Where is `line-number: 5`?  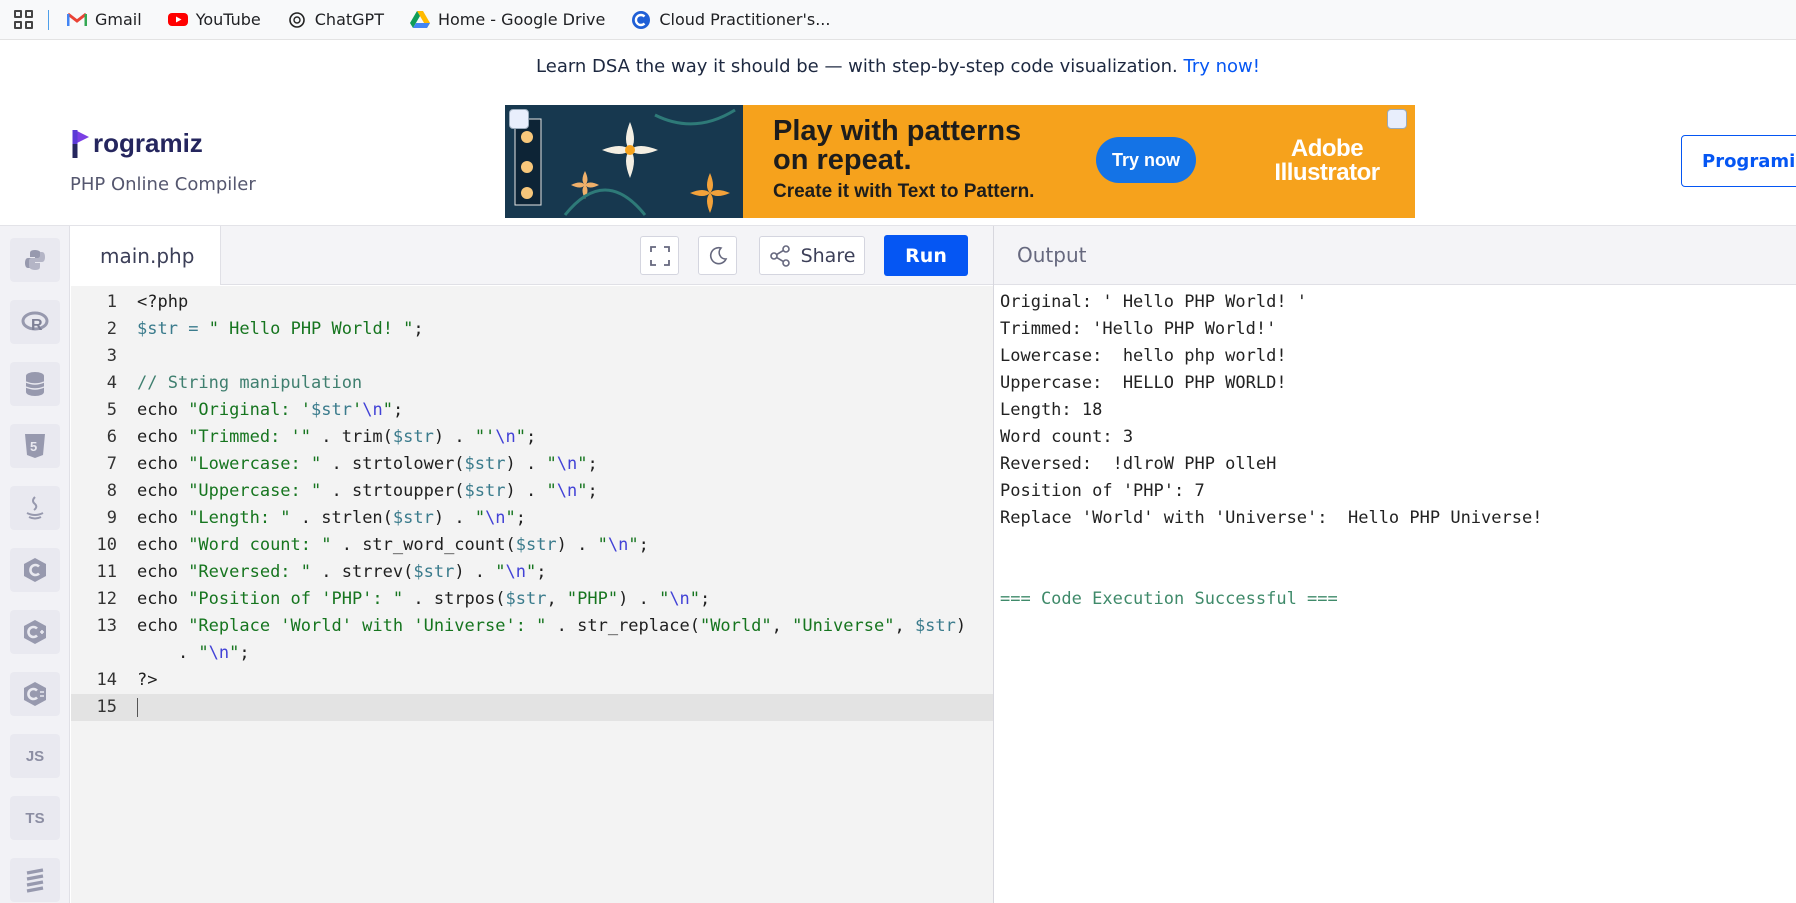
line-number: 5 is located at coordinates (111, 410).